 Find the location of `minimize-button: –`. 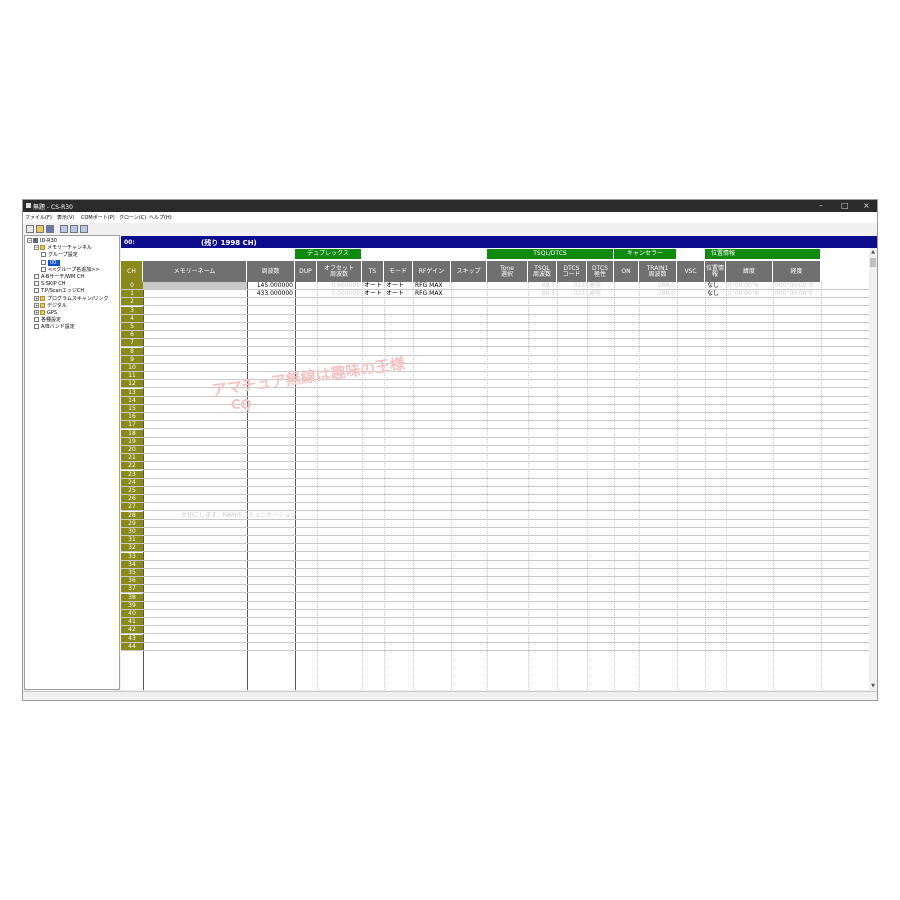

minimize-button: – is located at coordinates (821, 205).